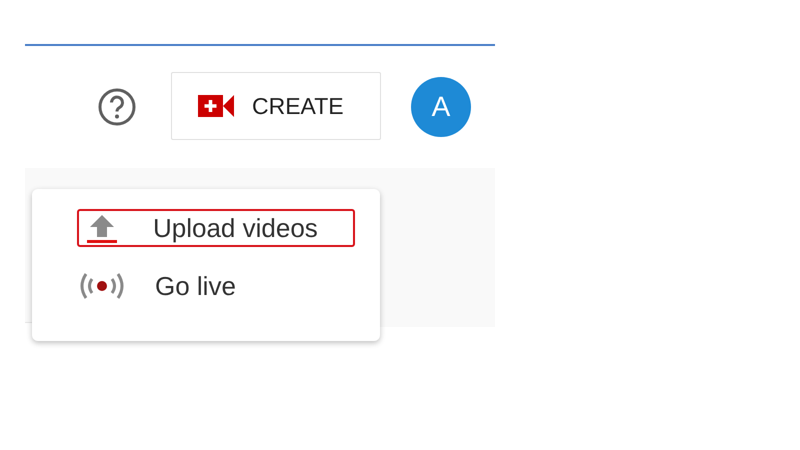  Describe the element at coordinates (216, 286) in the screenshot. I see `menu-item: Go live` at that location.